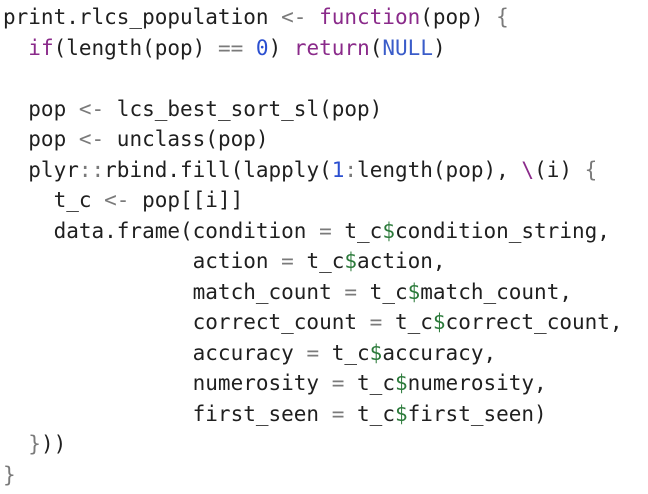  I want to click on code-token-default: correct_count, so click(186, 322).